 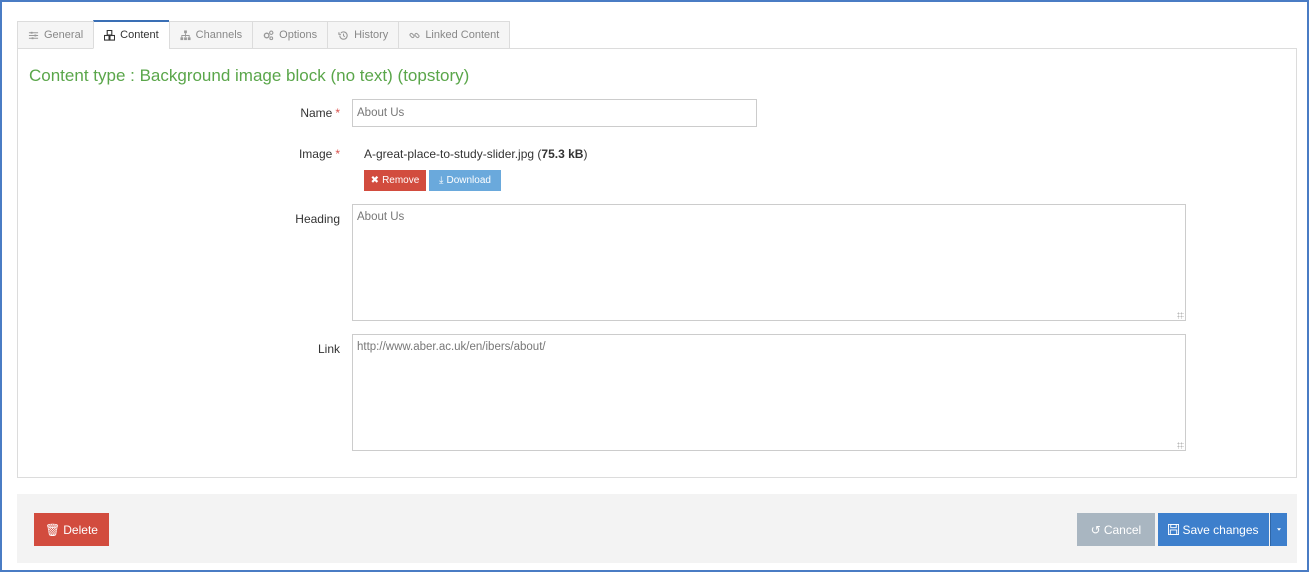 What do you see at coordinates (1095, 529) in the screenshot?
I see `undo-icon: ↺` at bounding box center [1095, 529].